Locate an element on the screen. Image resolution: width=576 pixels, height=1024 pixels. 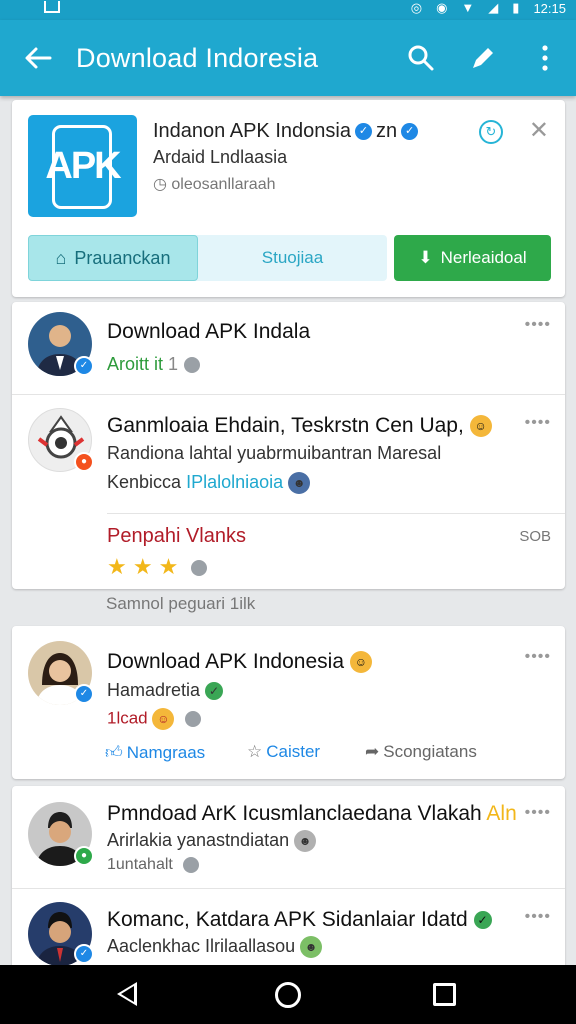
post-link: IPlalolniaoia is located at coordinates (234, 482).